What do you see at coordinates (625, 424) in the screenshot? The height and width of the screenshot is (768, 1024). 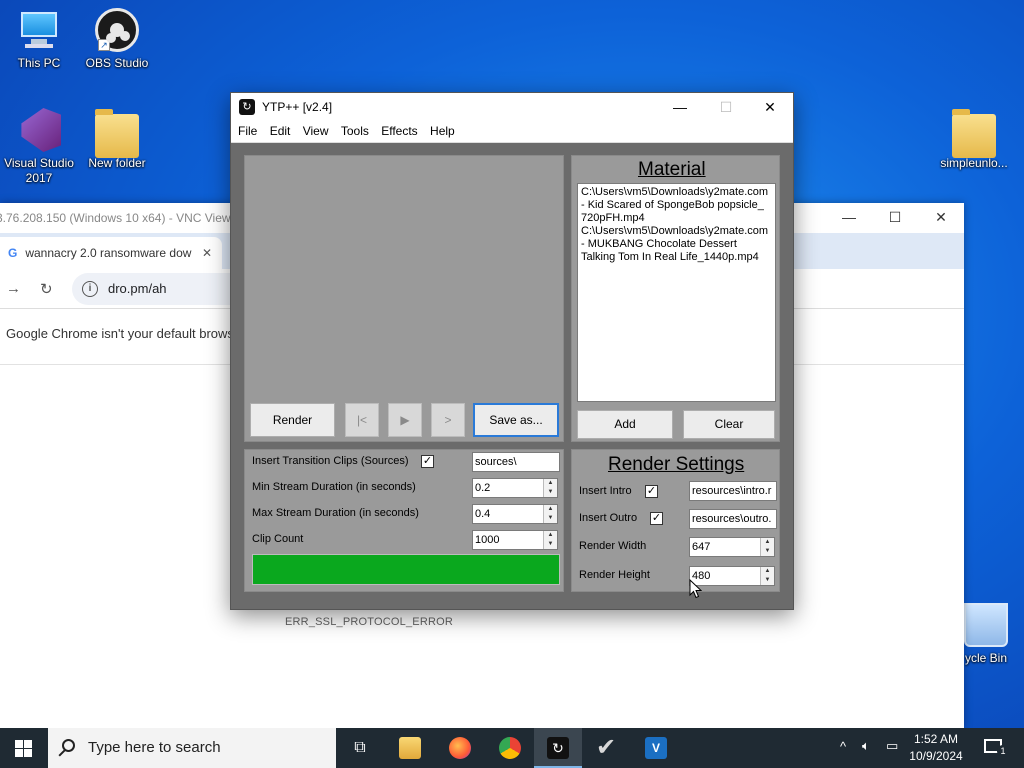 I see `add-button: Add` at bounding box center [625, 424].